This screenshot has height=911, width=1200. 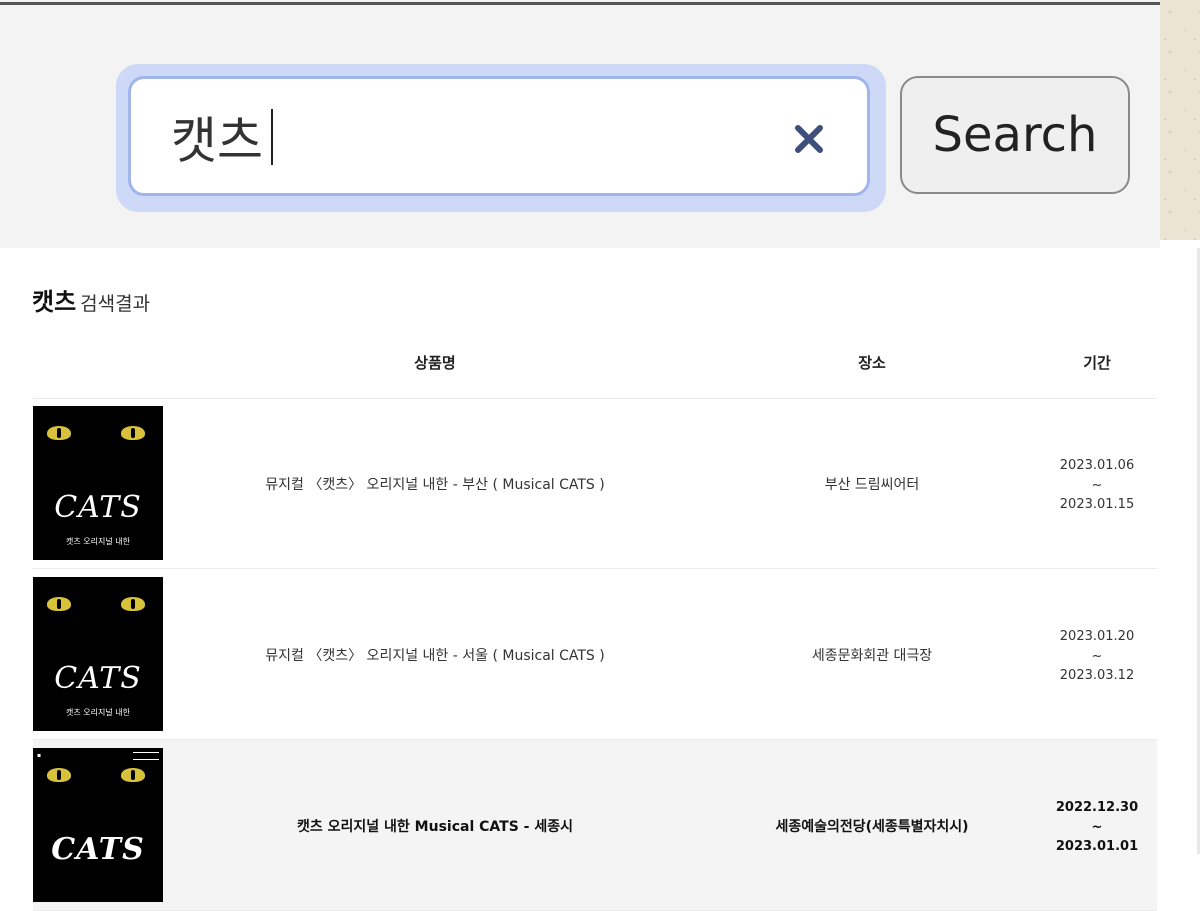 I want to click on venue: 세종예술의전당(세종특별자치시), so click(x=872, y=827).